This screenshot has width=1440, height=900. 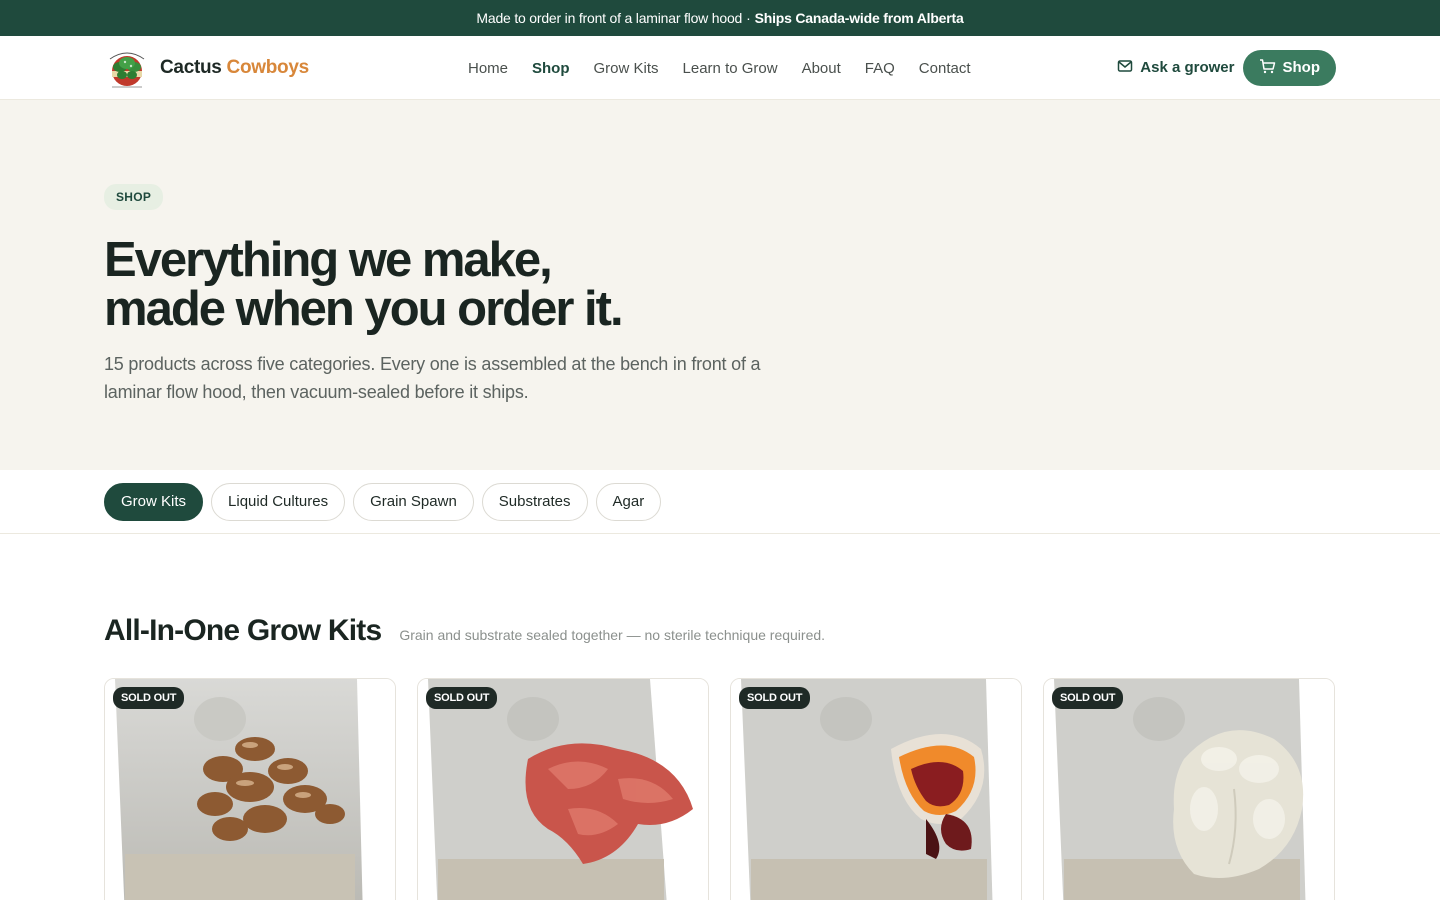 What do you see at coordinates (628, 501) in the screenshot?
I see `category-chip-agar: Agar` at bounding box center [628, 501].